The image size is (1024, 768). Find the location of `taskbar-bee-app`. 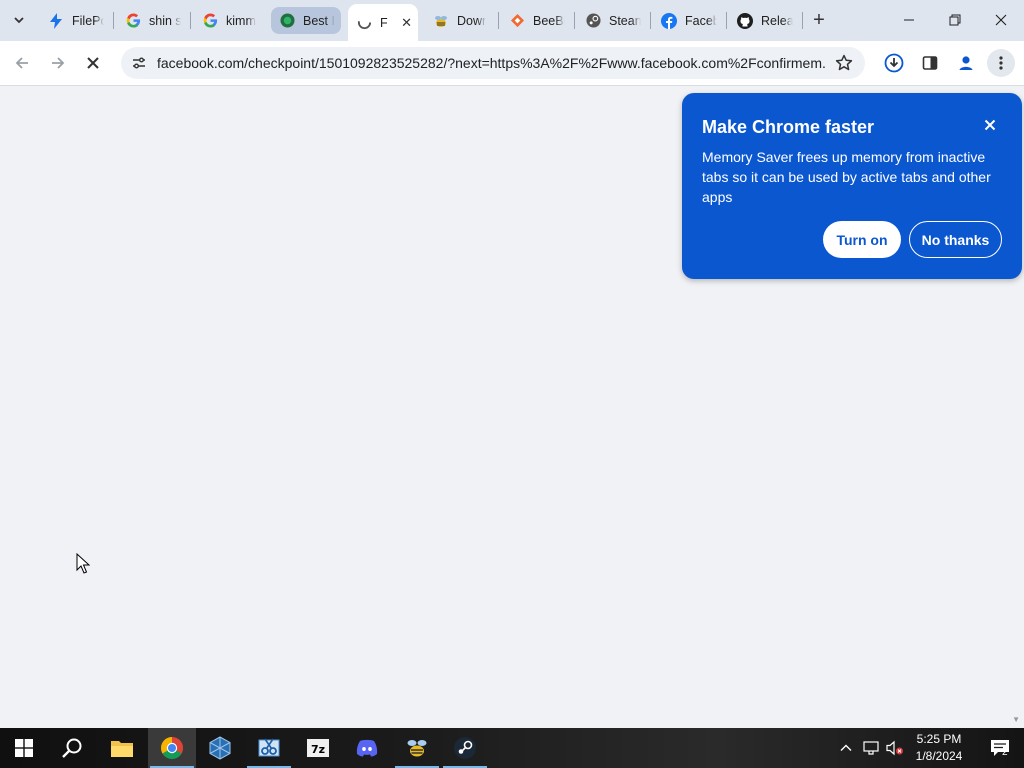

taskbar-bee-app is located at coordinates (417, 748).